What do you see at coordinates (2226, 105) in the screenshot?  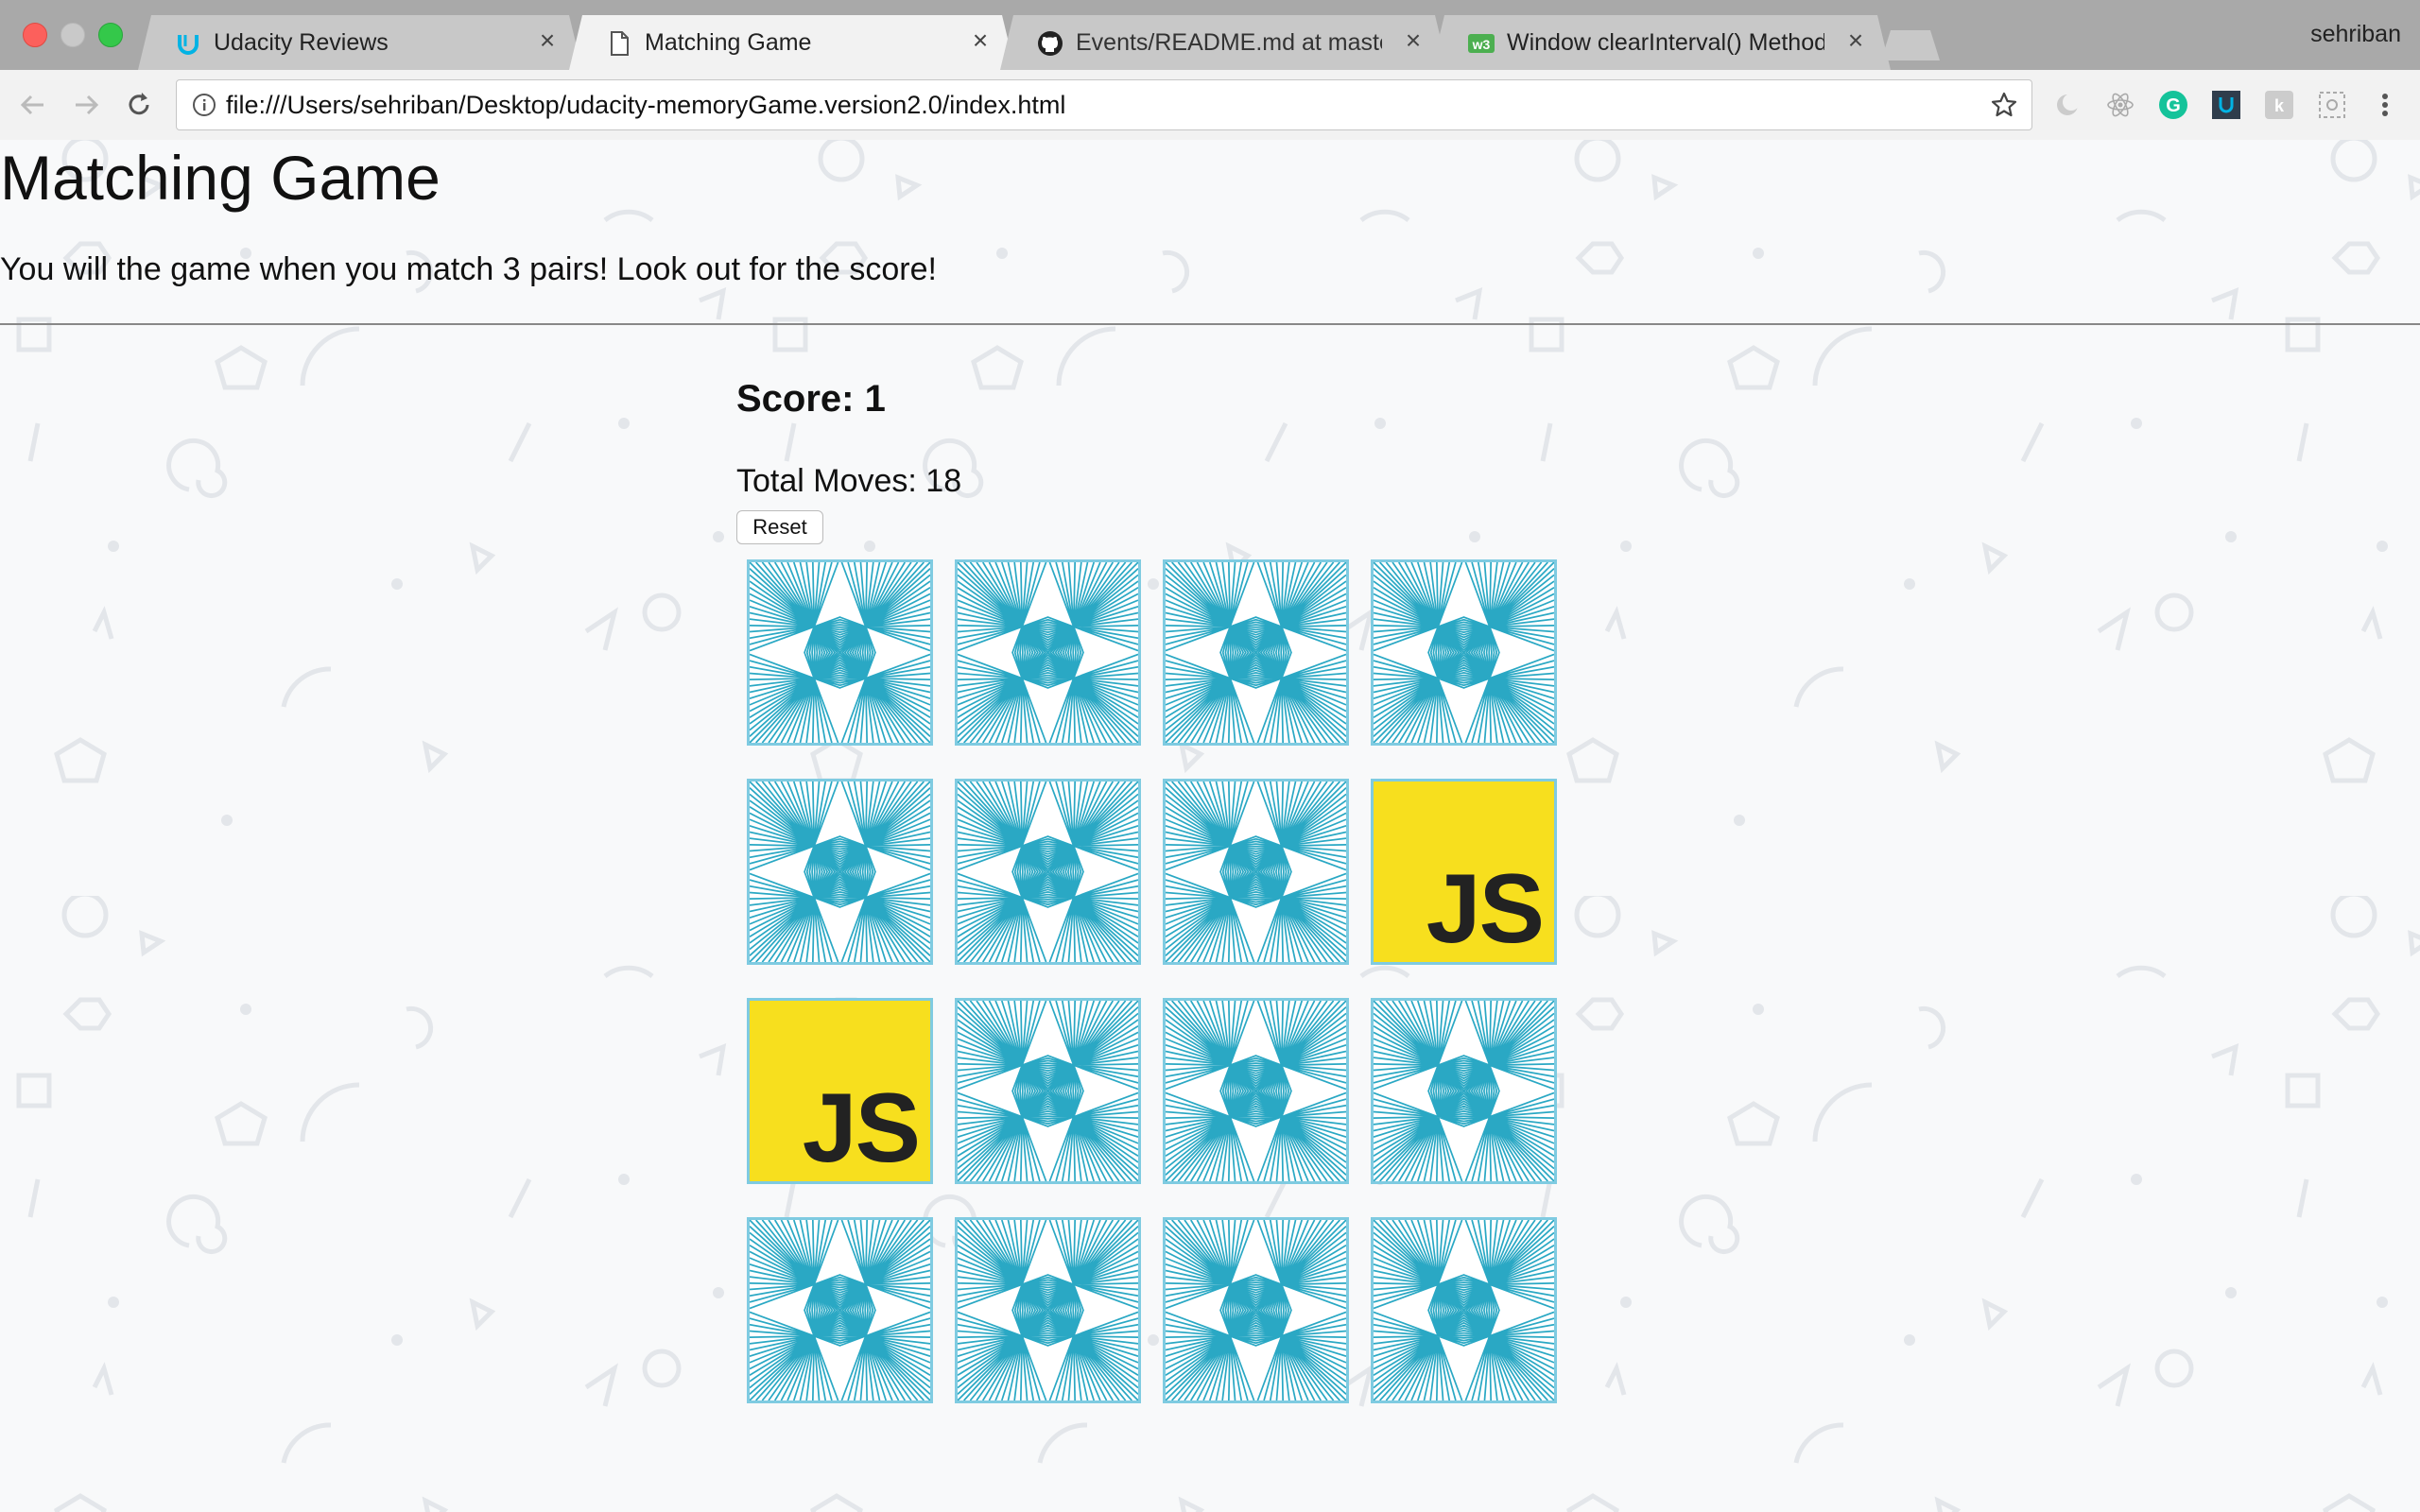 I see `udacity-ext-icon` at bounding box center [2226, 105].